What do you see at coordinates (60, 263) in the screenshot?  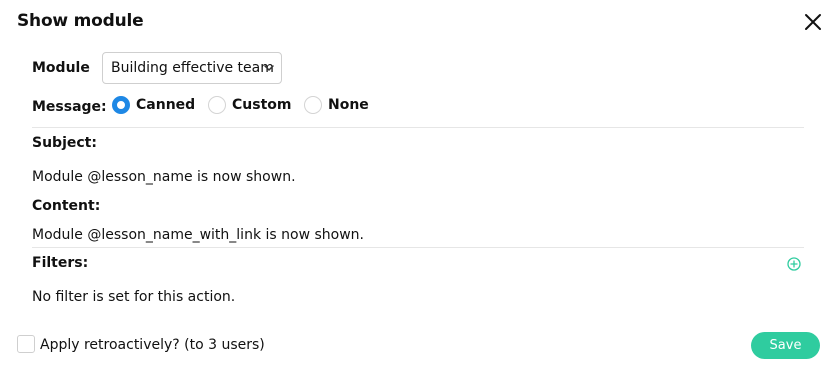 I see `filters-label: Filters:` at bounding box center [60, 263].